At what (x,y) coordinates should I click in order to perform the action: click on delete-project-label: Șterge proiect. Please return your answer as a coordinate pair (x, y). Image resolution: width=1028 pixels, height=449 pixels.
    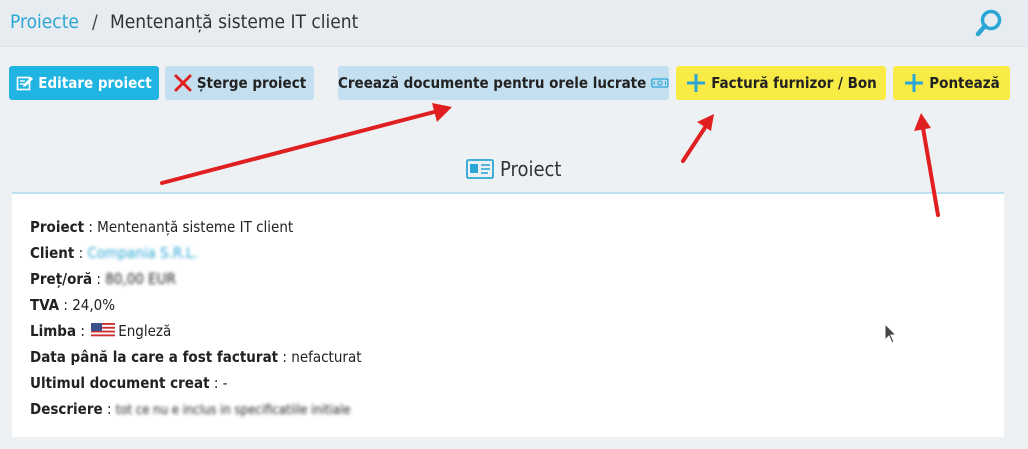
    Looking at the image, I should click on (251, 83).